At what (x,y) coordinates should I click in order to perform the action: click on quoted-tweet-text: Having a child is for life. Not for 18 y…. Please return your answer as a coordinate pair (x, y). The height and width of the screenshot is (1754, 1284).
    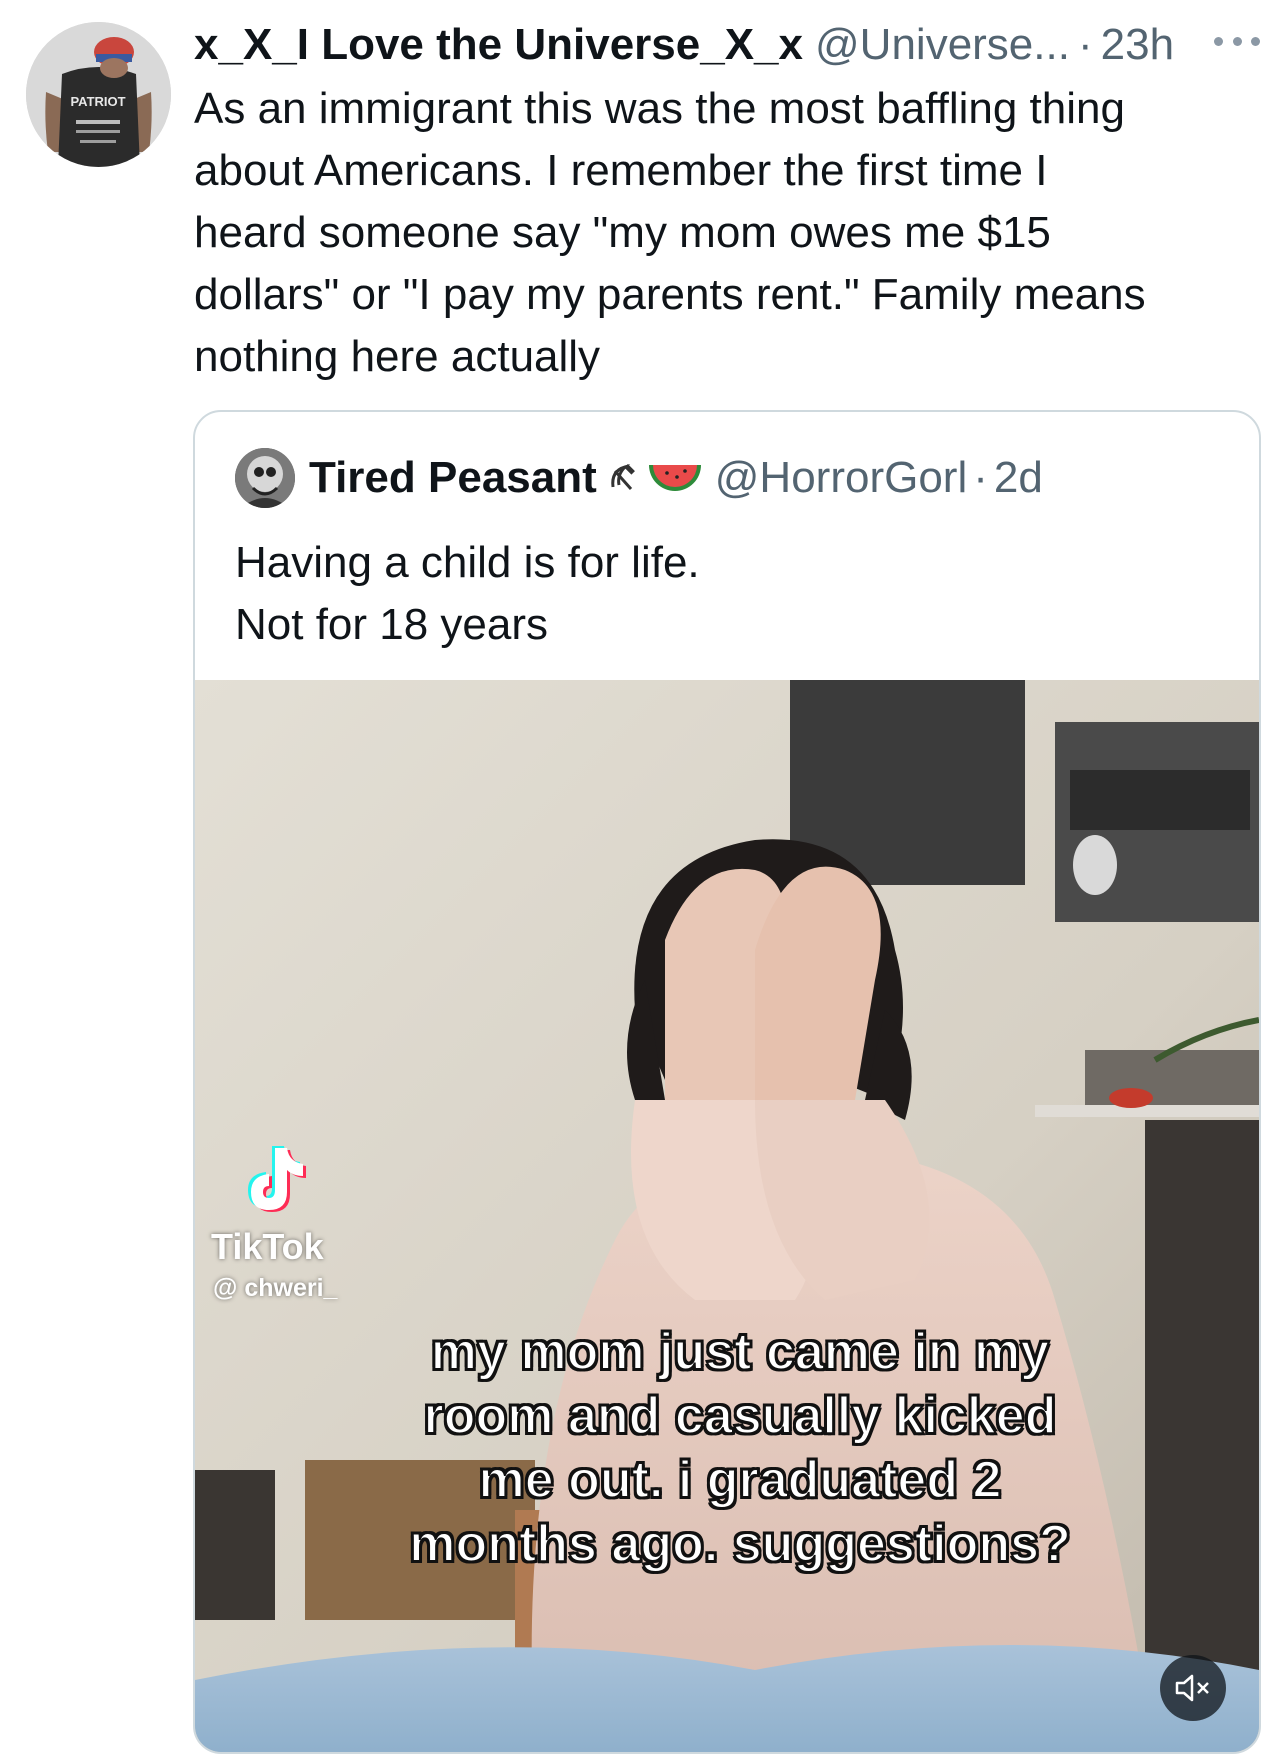
    Looking at the image, I should click on (735, 594).